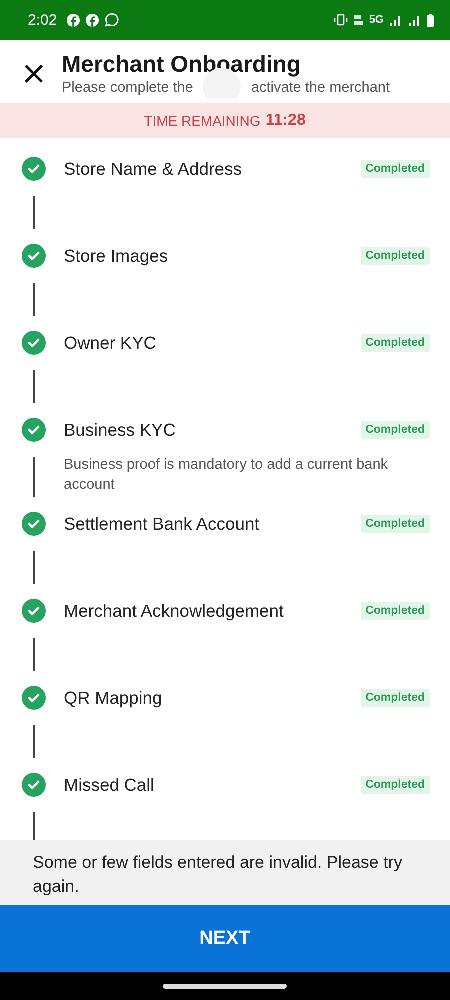 Image resolution: width=450 pixels, height=1000 pixels. I want to click on error-message: Some or few fields entered are invalid. Please try again., so click(225, 872).